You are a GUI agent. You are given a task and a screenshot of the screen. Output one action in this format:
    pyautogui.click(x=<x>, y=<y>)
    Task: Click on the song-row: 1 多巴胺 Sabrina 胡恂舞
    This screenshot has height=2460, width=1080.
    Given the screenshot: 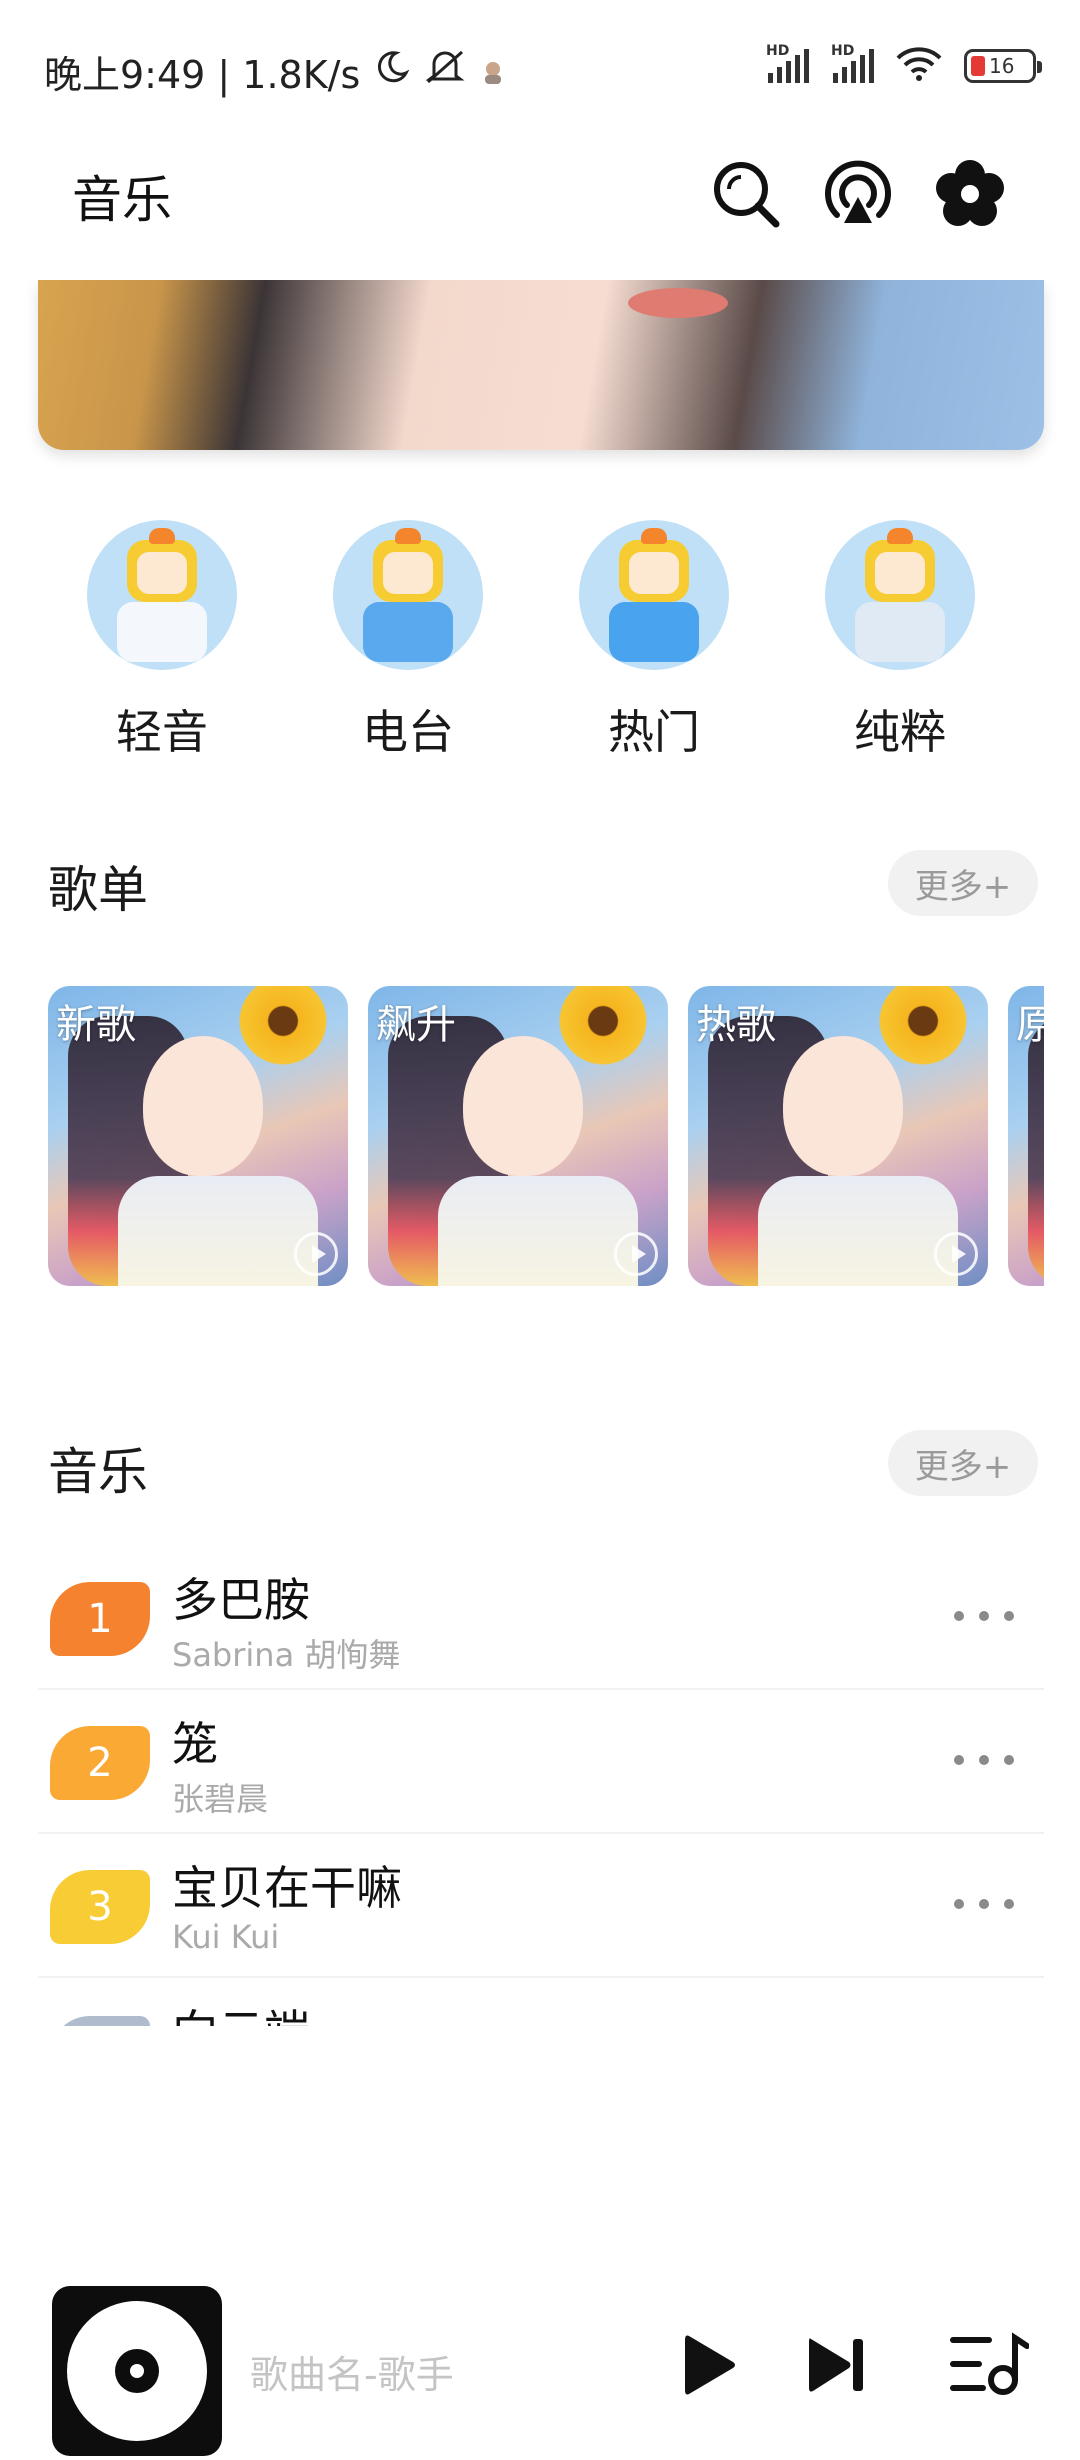 What is the action you would take?
    pyautogui.click(x=541, y=1618)
    